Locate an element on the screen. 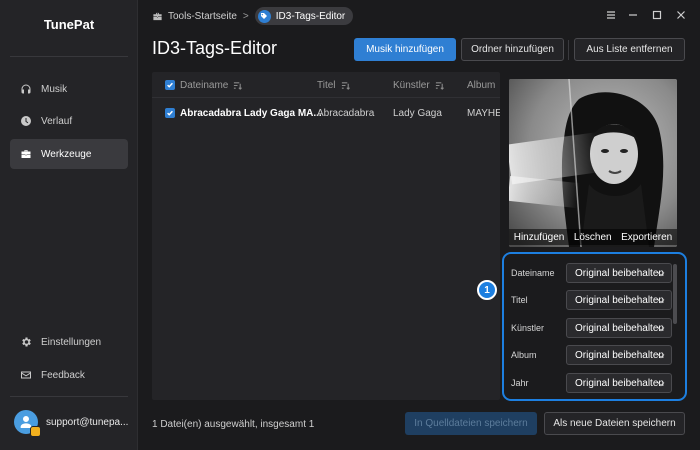  step-callout-badge: 1 is located at coordinates (487, 290).